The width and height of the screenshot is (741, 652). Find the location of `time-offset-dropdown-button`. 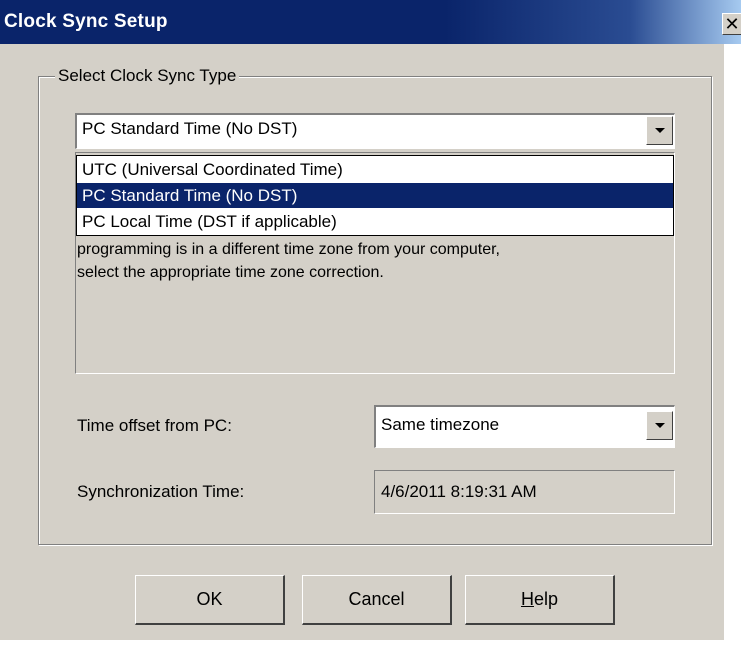

time-offset-dropdown-button is located at coordinates (659, 425).